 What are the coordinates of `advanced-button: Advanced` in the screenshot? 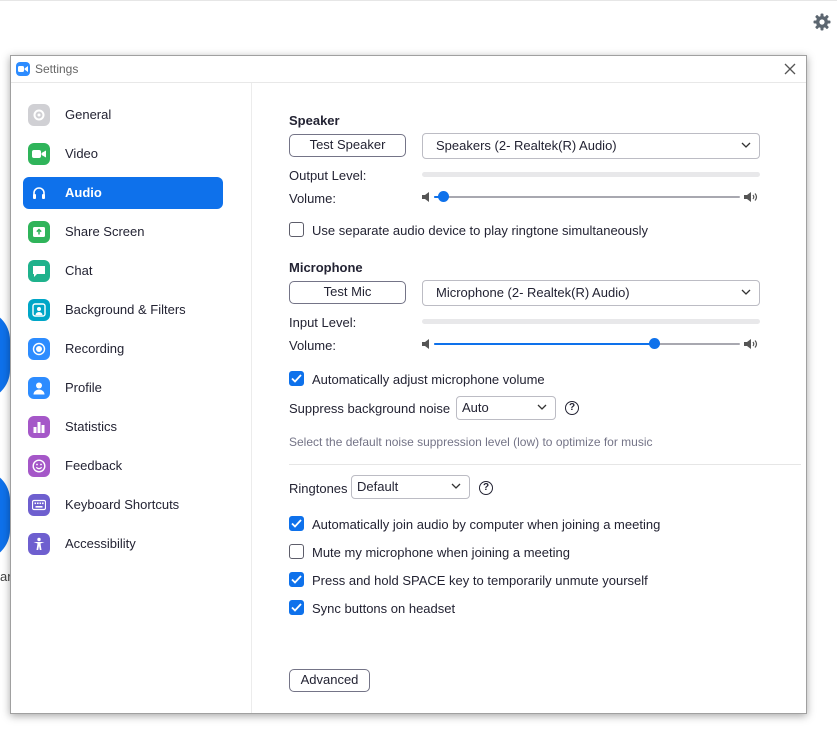 It's located at (329, 680).